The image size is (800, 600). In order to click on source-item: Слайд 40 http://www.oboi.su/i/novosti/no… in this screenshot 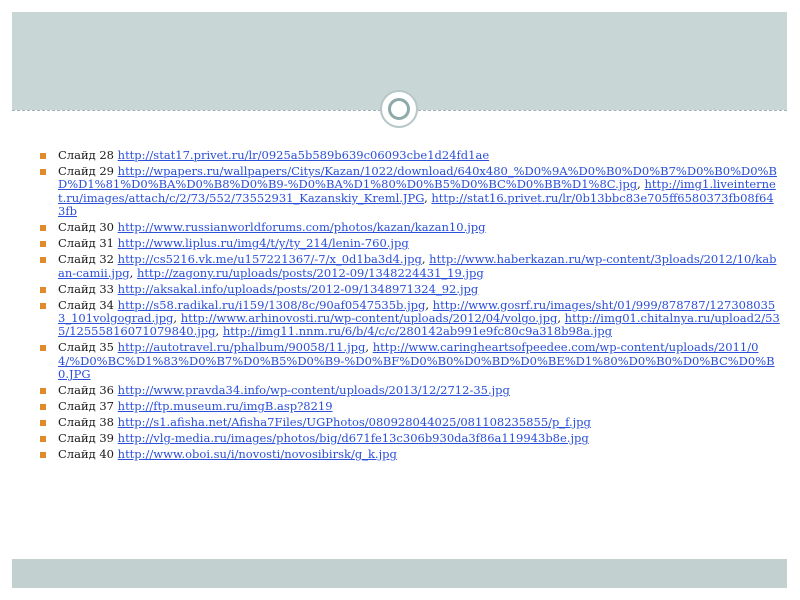, I will do `click(410, 454)`.